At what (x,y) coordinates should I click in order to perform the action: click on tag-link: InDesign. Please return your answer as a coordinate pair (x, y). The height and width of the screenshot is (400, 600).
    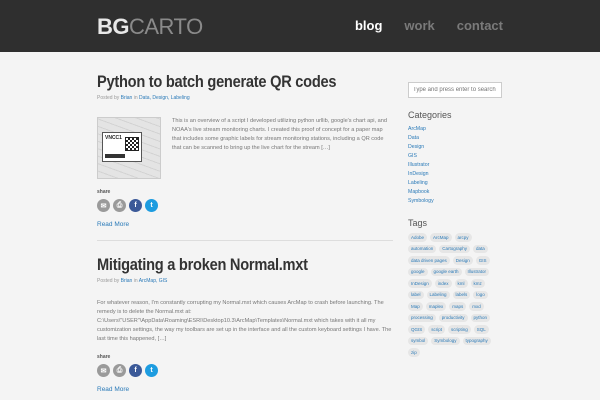
    Looking at the image, I should click on (420, 283).